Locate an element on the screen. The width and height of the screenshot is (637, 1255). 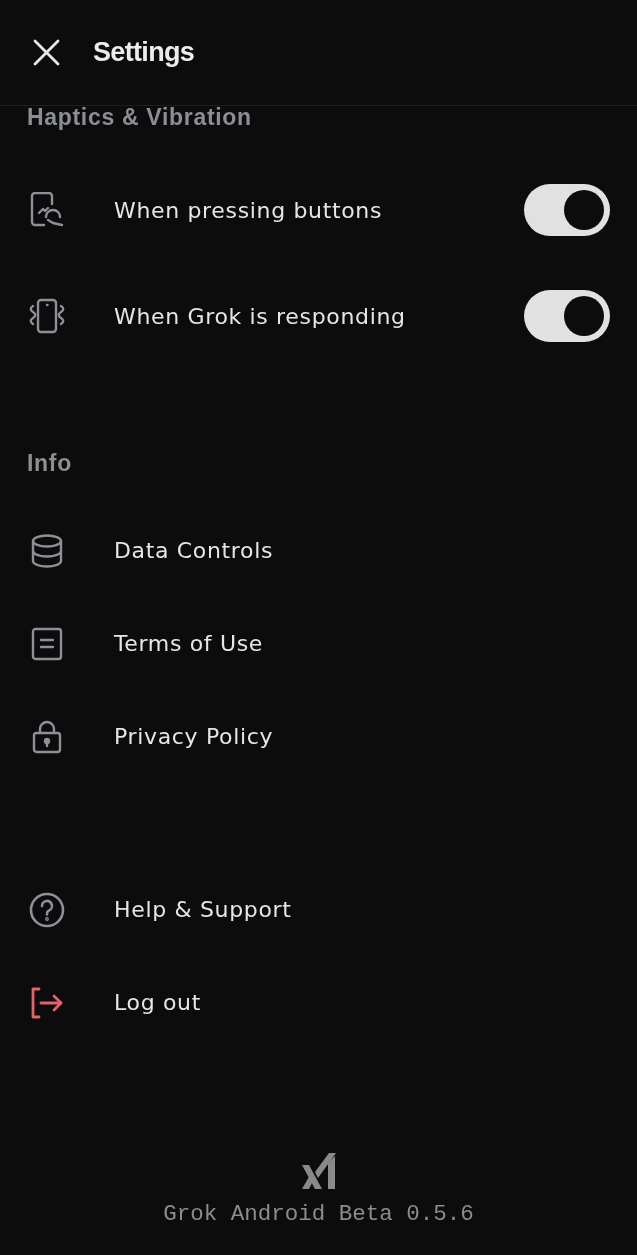
close-icon is located at coordinates (46, 52).